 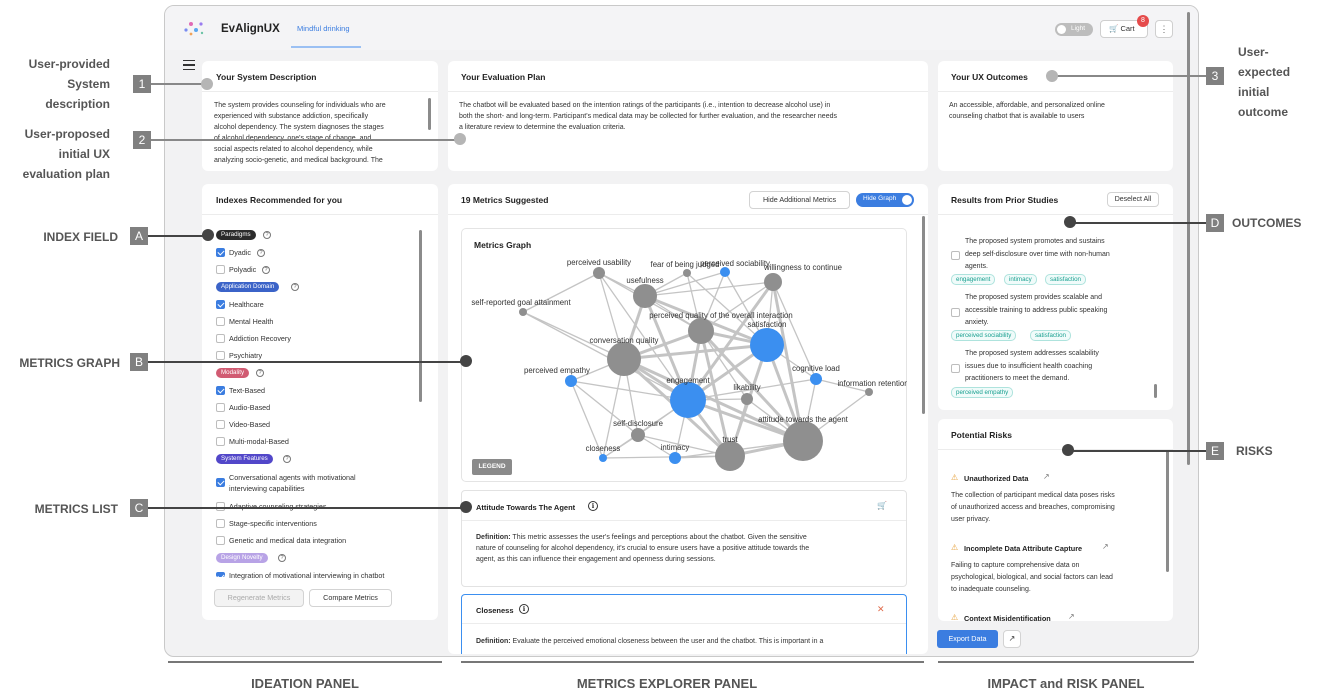 What do you see at coordinates (220, 407) in the screenshot?
I see `checkbox-audio-based` at bounding box center [220, 407].